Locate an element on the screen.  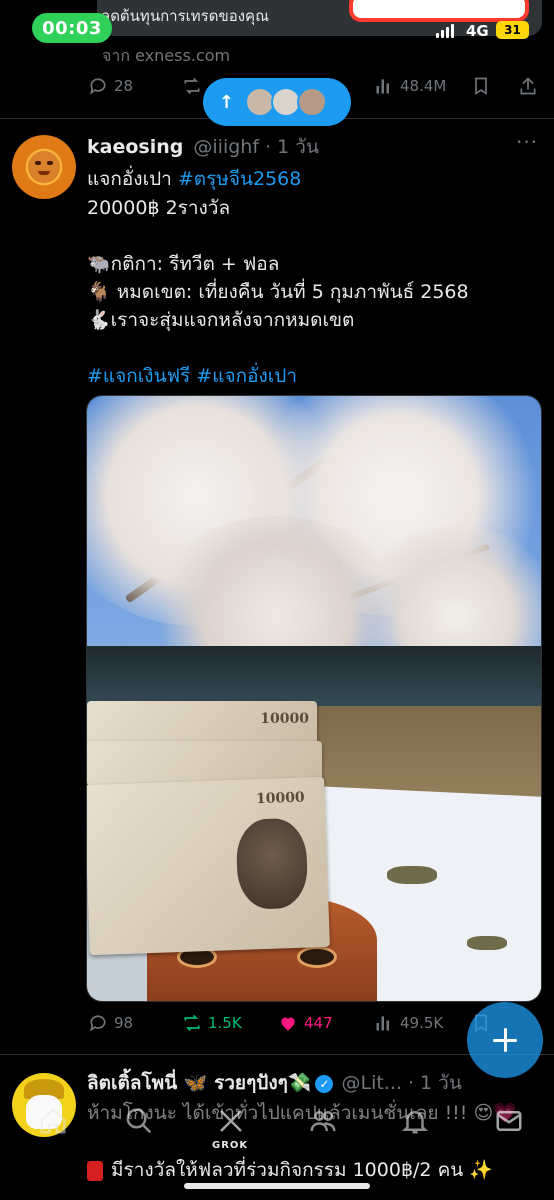
views-count: 49.5K is located at coordinates (422, 1023).